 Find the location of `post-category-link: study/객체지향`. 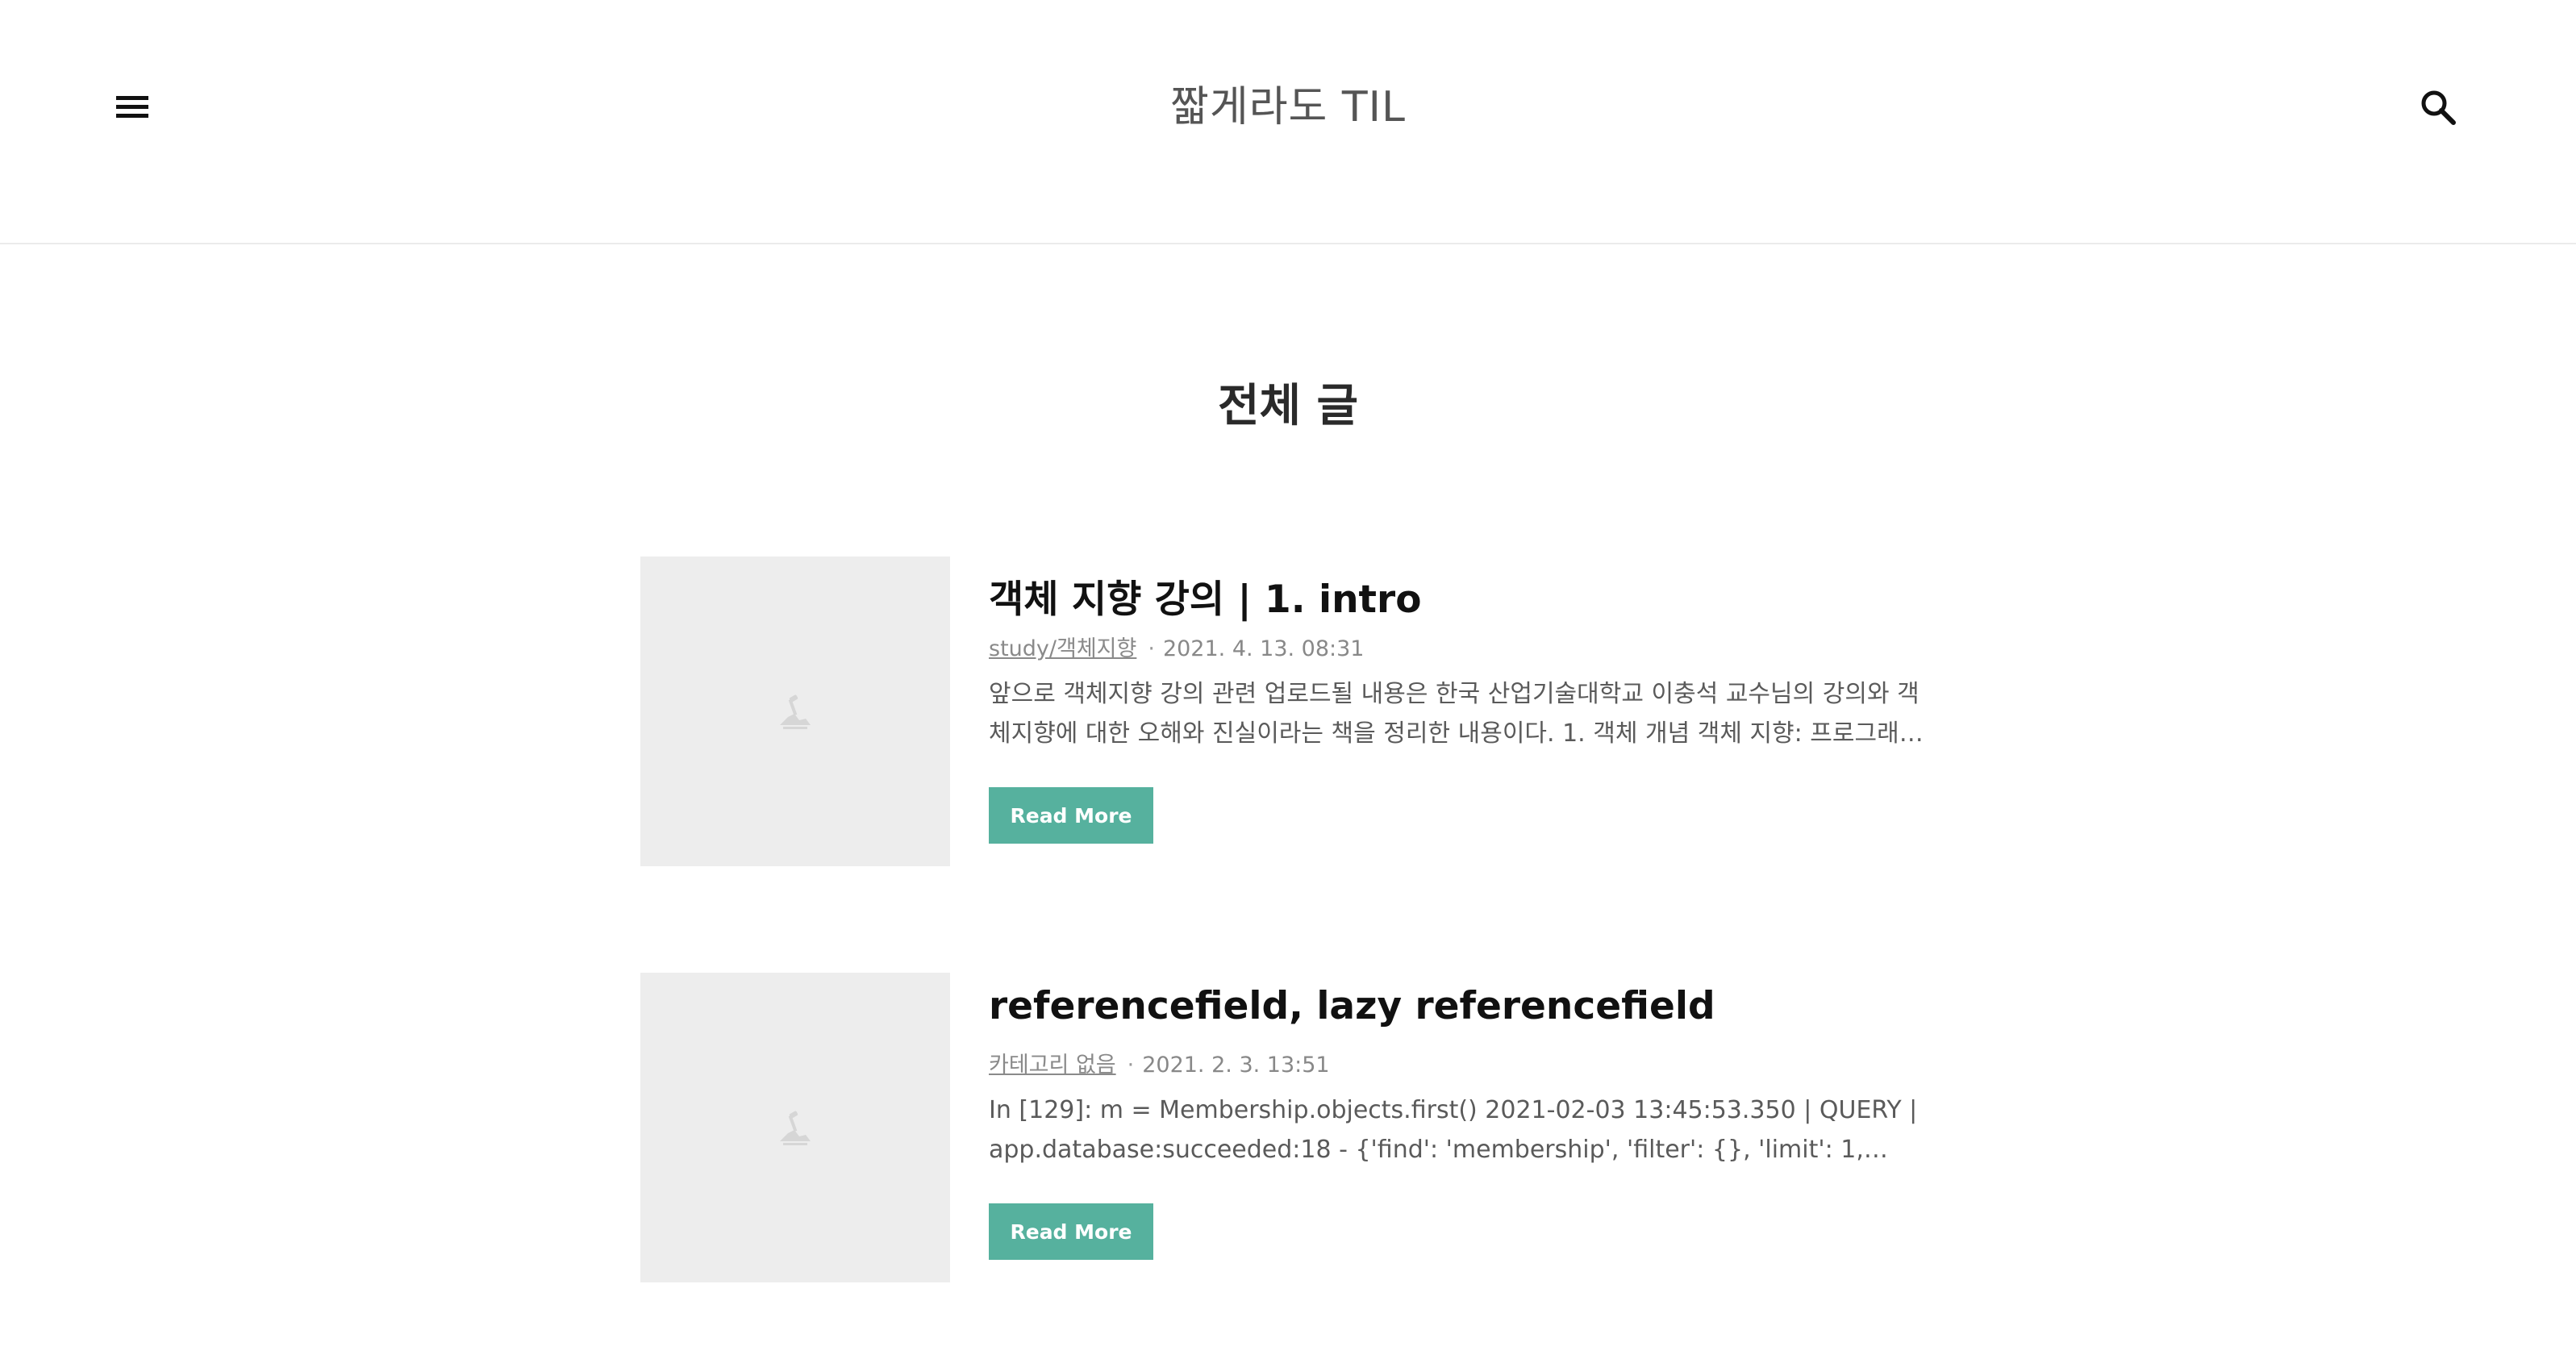

post-category-link: study/객체지향 is located at coordinates (1062, 649).